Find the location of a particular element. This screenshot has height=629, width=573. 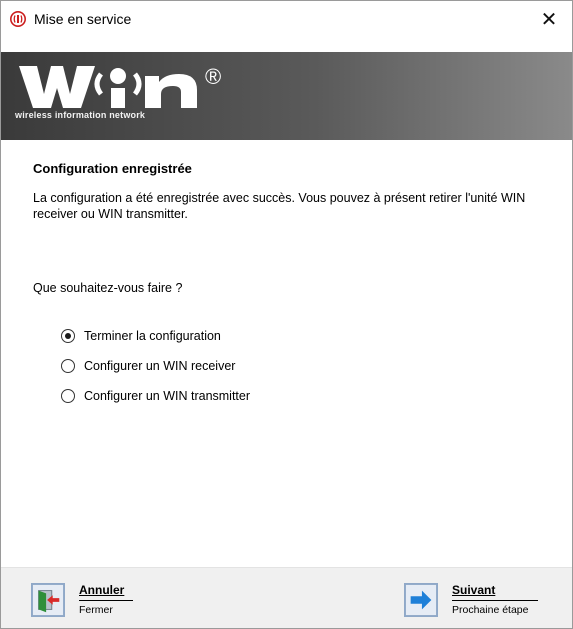

page-heading: Configuration enregistrée is located at coordinates (112, 168).